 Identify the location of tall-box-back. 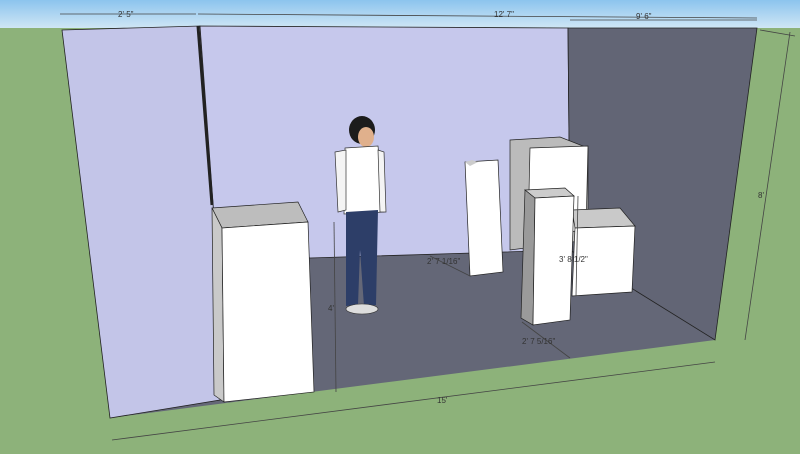
(484, 218).